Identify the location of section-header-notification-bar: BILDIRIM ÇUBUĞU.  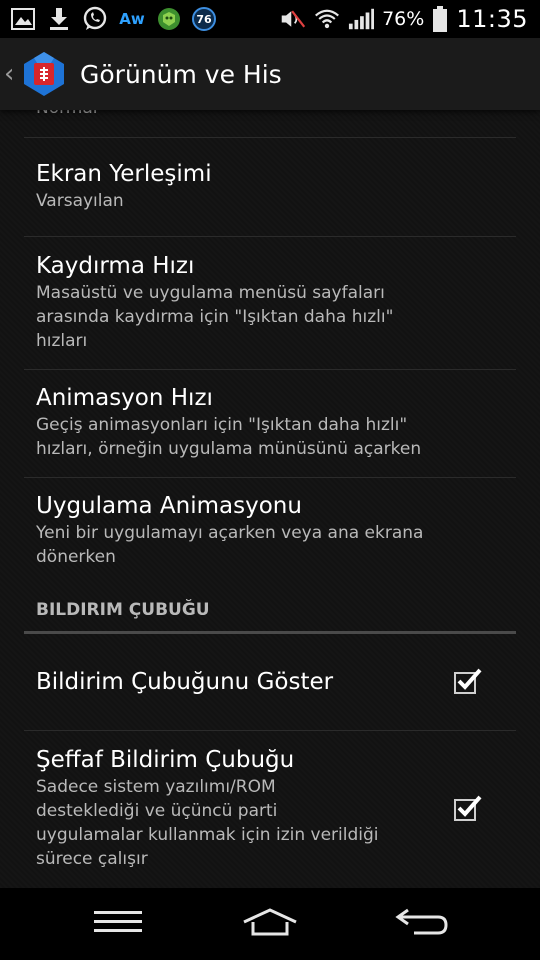
(270, 615).